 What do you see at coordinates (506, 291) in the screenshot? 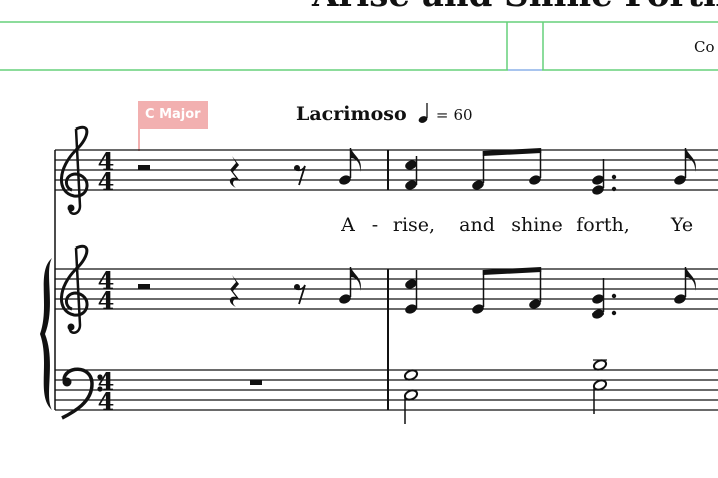
I see `beamed-notes` at bounding box center [506, 291].